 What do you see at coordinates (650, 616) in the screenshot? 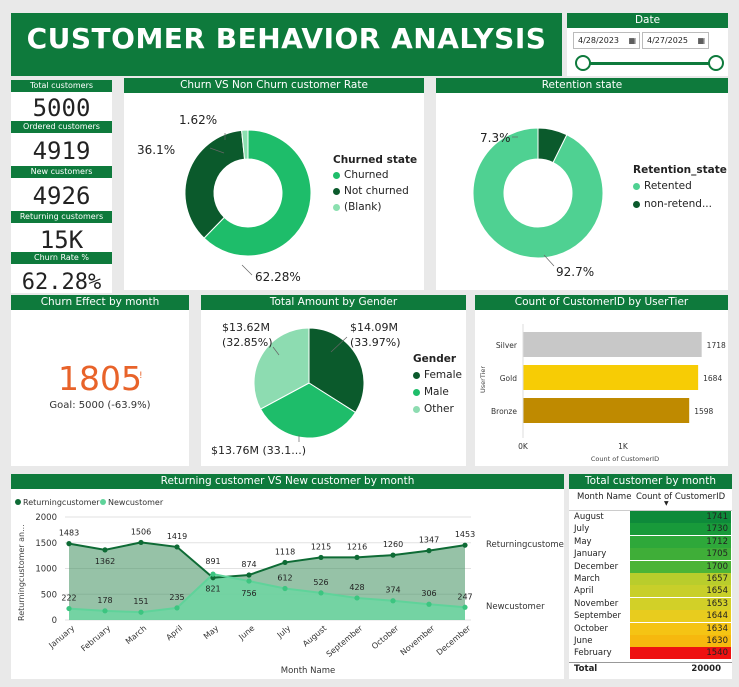
I see `table-row: September 1644` at bounding box center [650, 616].